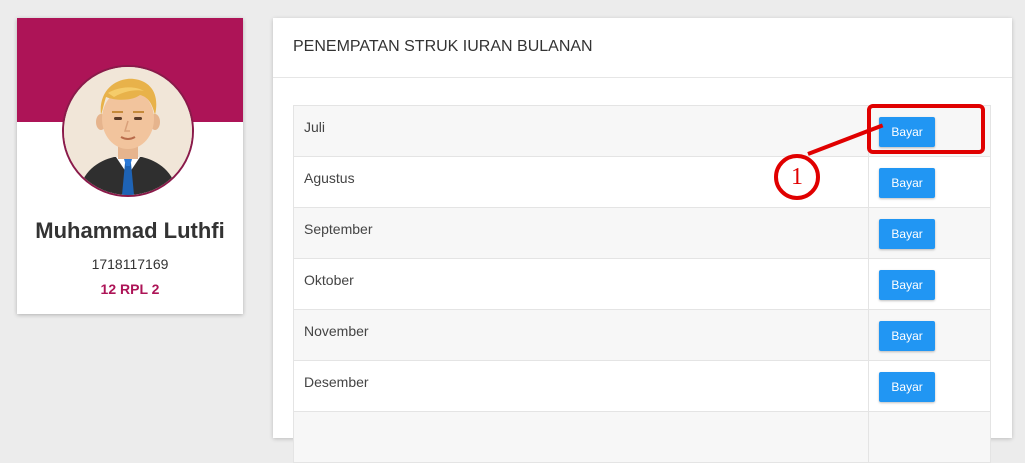 Image resolution: width=1025 pixels, height=463 pixels. What do you see at coordinates (581, 284) in the screenshot?
I see `month-label: Oktober` at bounding box center [581, 284].